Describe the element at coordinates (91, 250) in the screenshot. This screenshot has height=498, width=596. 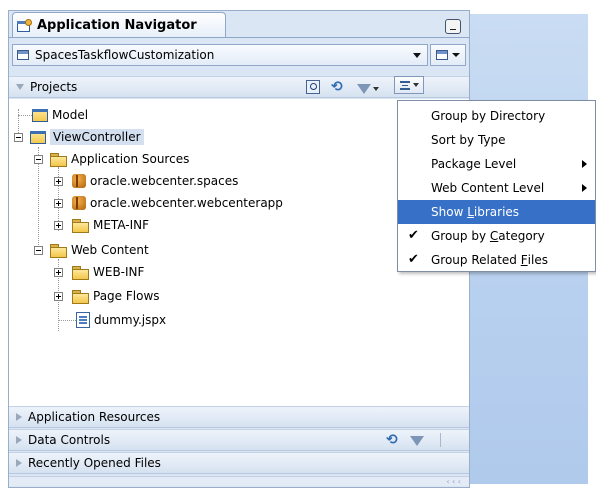
I see `tree-item-web-content: Web Content` at that location.